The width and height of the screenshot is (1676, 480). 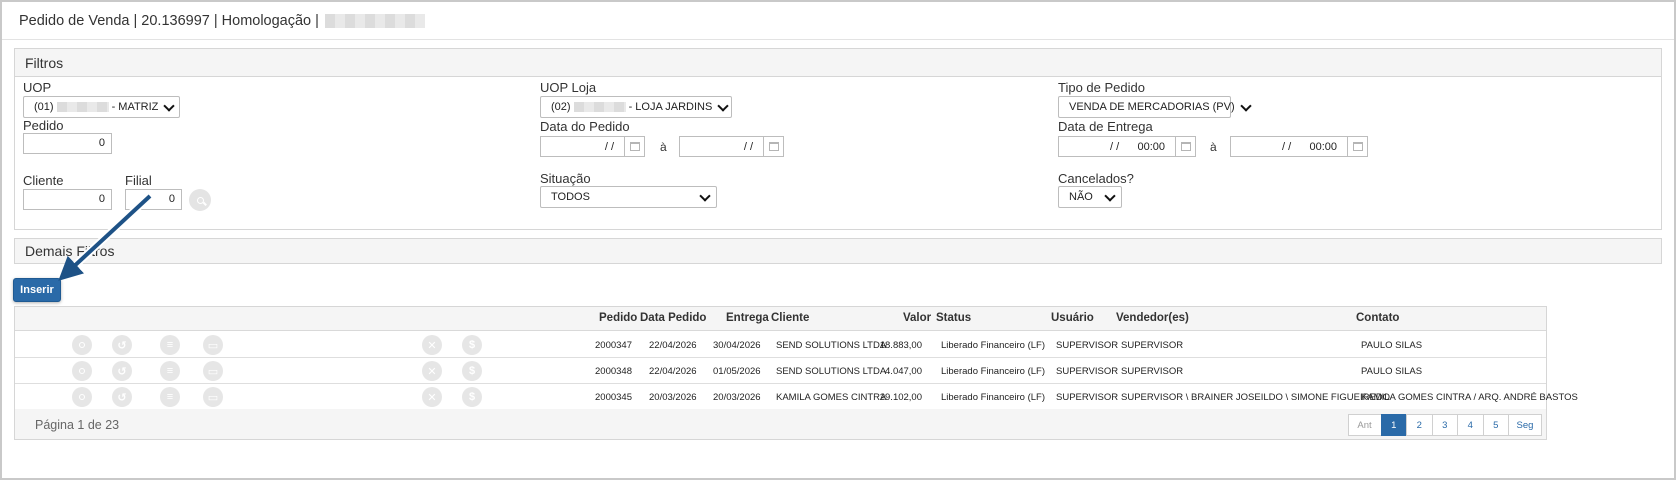 What do you see at coordinates (374, 20) in the screenshot?
I see `redacted-company` at bounding box center [374, 20].